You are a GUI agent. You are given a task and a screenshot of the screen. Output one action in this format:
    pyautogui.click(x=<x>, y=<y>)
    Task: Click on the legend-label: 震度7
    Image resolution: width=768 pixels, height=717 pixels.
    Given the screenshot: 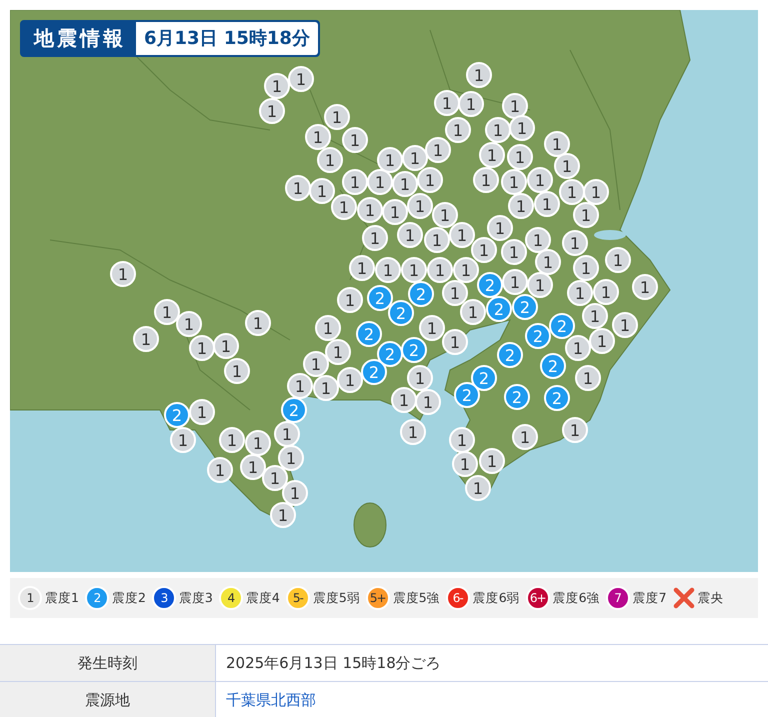 What is the action you would take?
    pyautogui.click(x=649, y=598)
    